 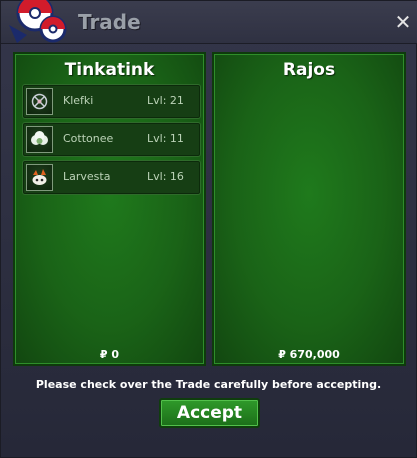 I want to click on right-player-name: Rajos, so click(x=309, y=70).